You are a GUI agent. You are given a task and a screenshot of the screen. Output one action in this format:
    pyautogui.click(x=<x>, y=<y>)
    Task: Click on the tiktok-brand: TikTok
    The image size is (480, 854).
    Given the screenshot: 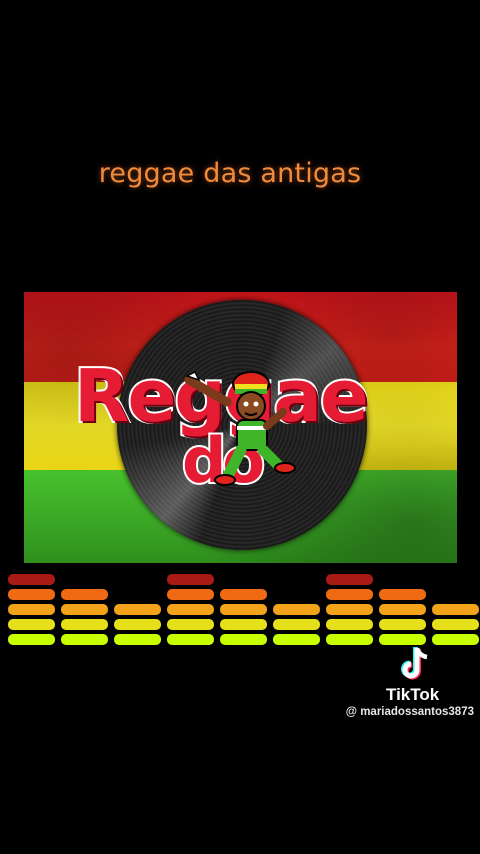 What is the action you would take?
    pyautogui.click(x=413, y=694)
    